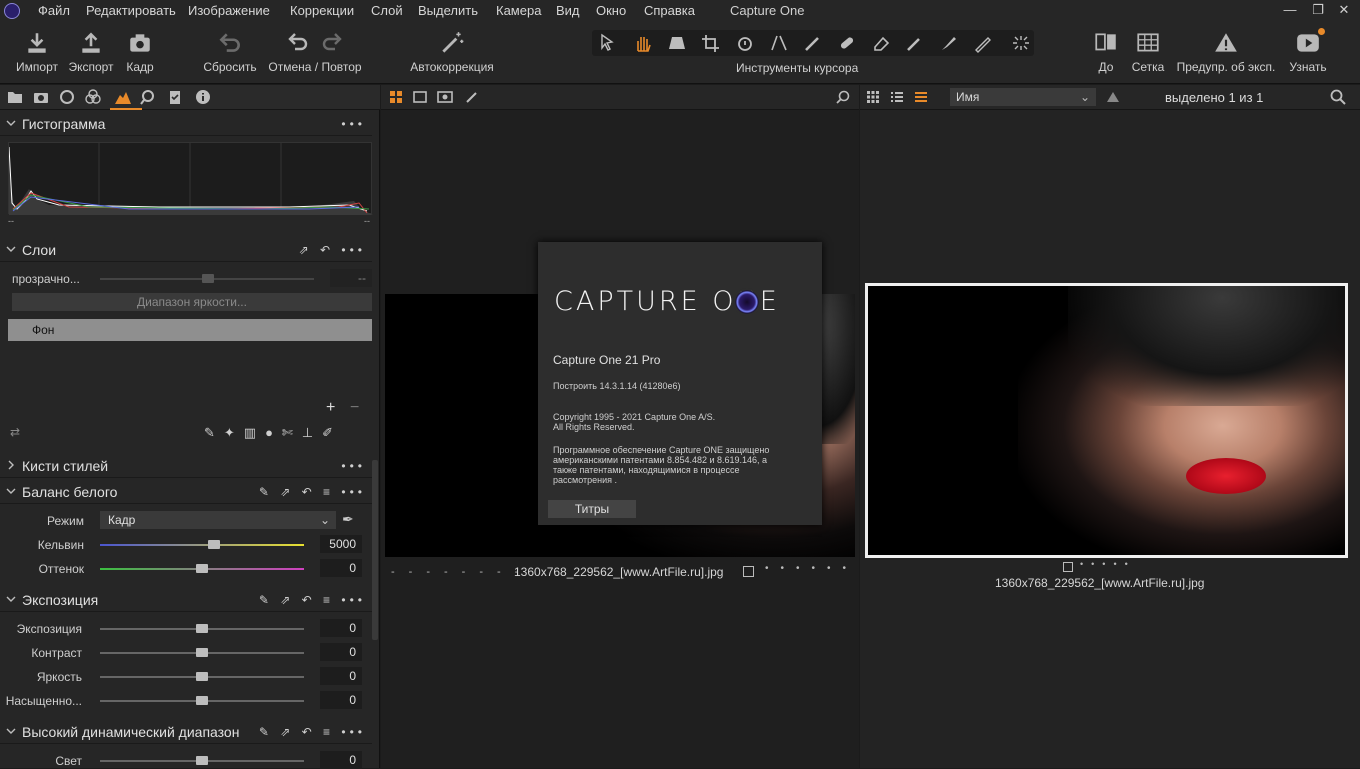  I want to click on export-button: Экспорт, so click(91, 52).